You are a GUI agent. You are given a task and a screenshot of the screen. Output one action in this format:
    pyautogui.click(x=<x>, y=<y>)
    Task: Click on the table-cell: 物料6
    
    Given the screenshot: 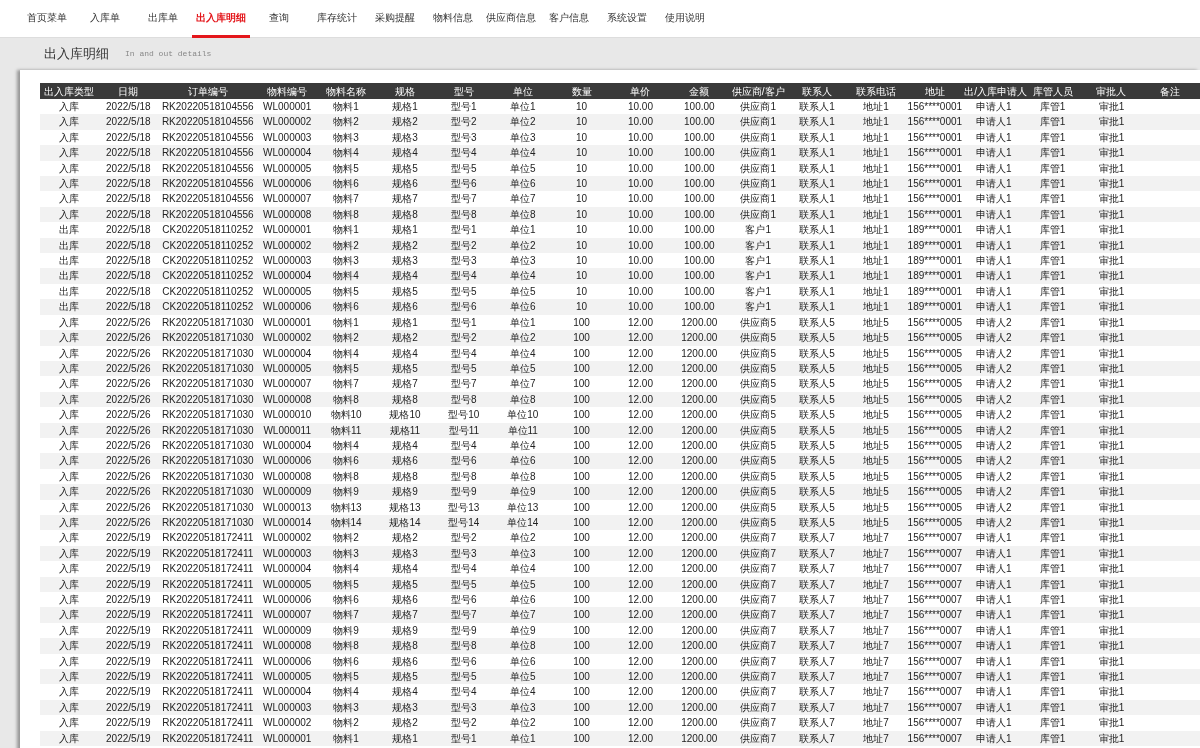 What is the action you would take?
    pyautogui.click(x=346, y=307)
    